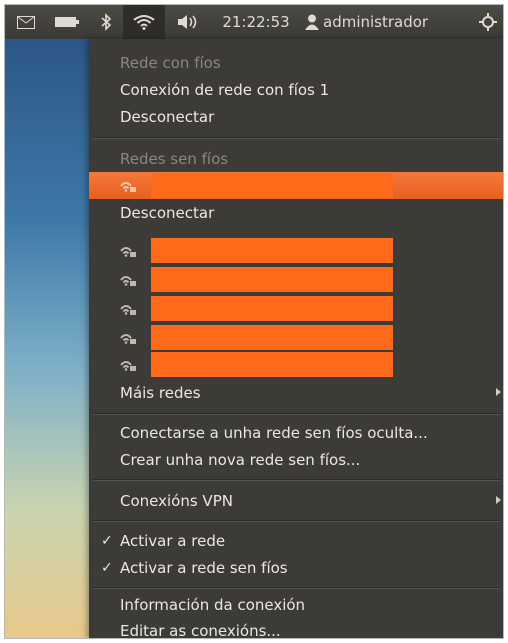 The width and height of the screenshot is (508, 643). I want to click on more-networks-label: Máis redes, so click(160, 392).